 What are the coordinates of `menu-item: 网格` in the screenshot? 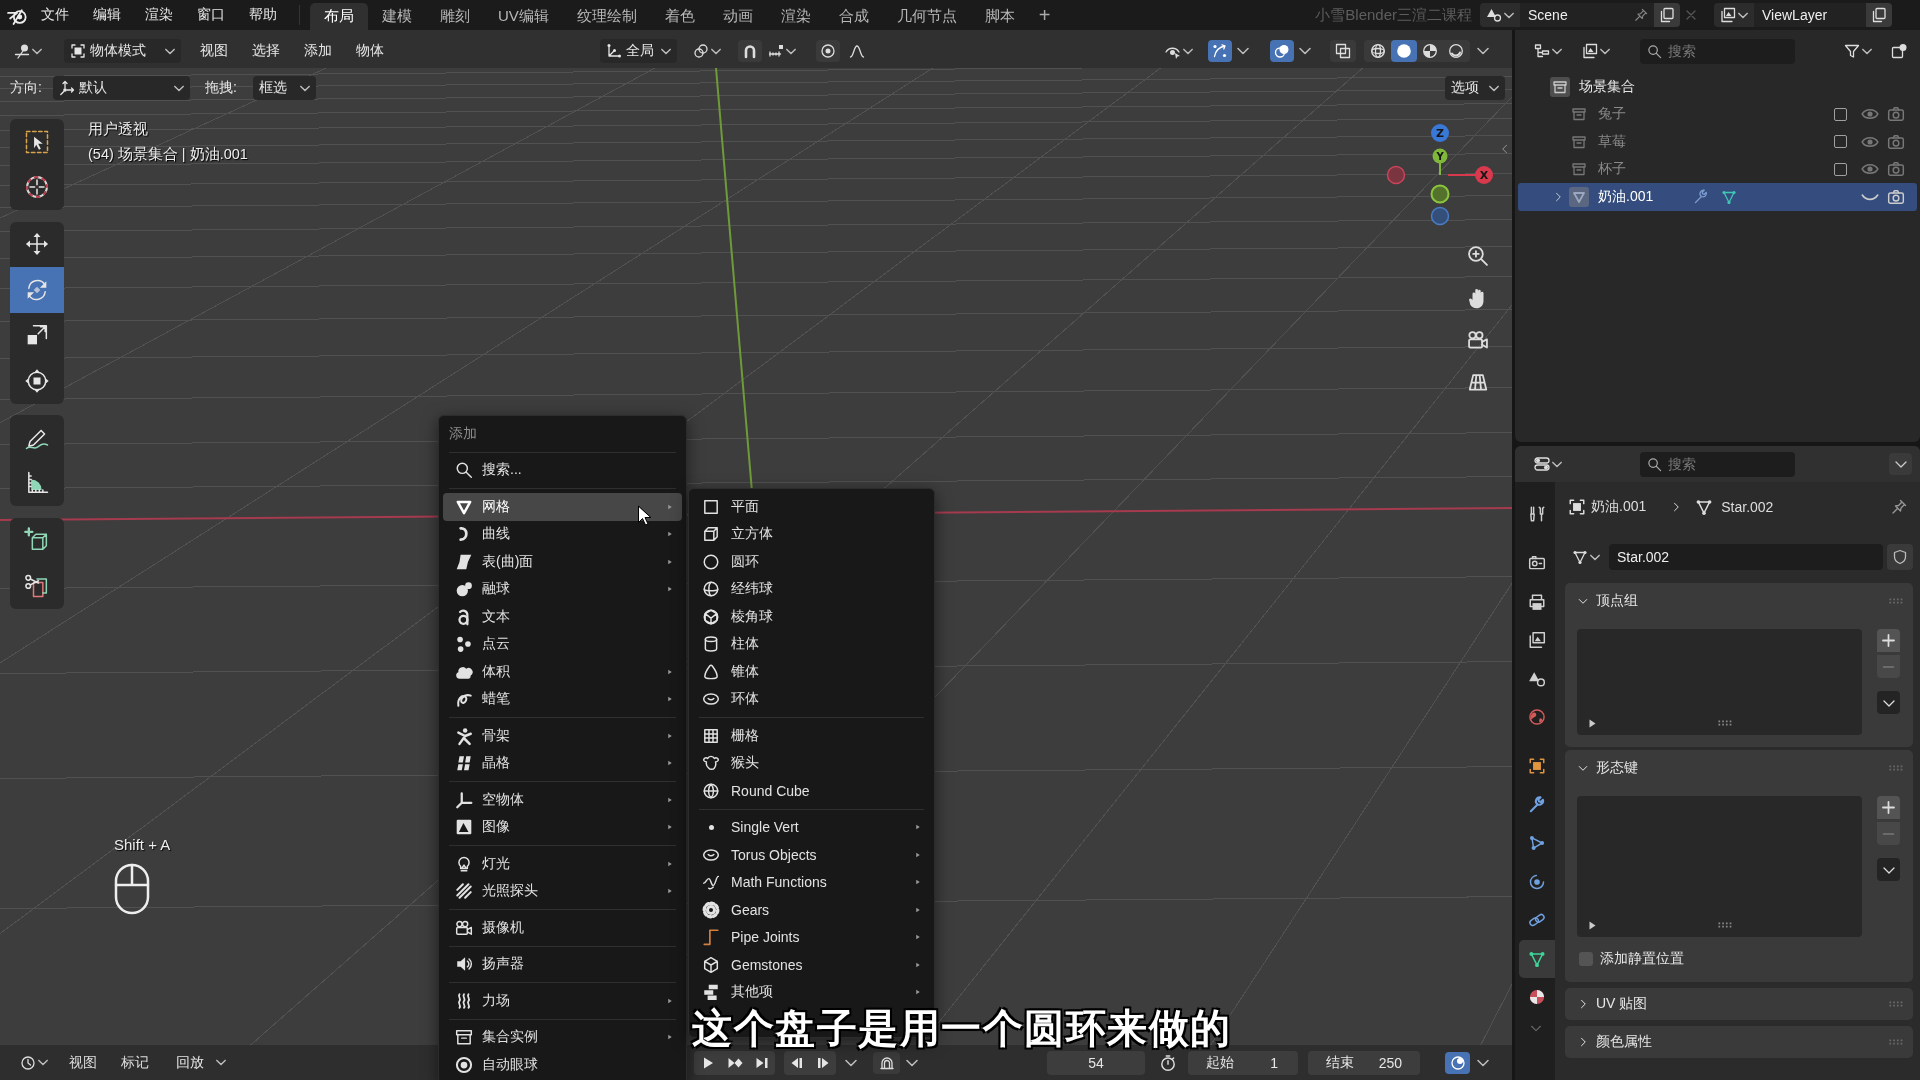 It's located at (562, 507).